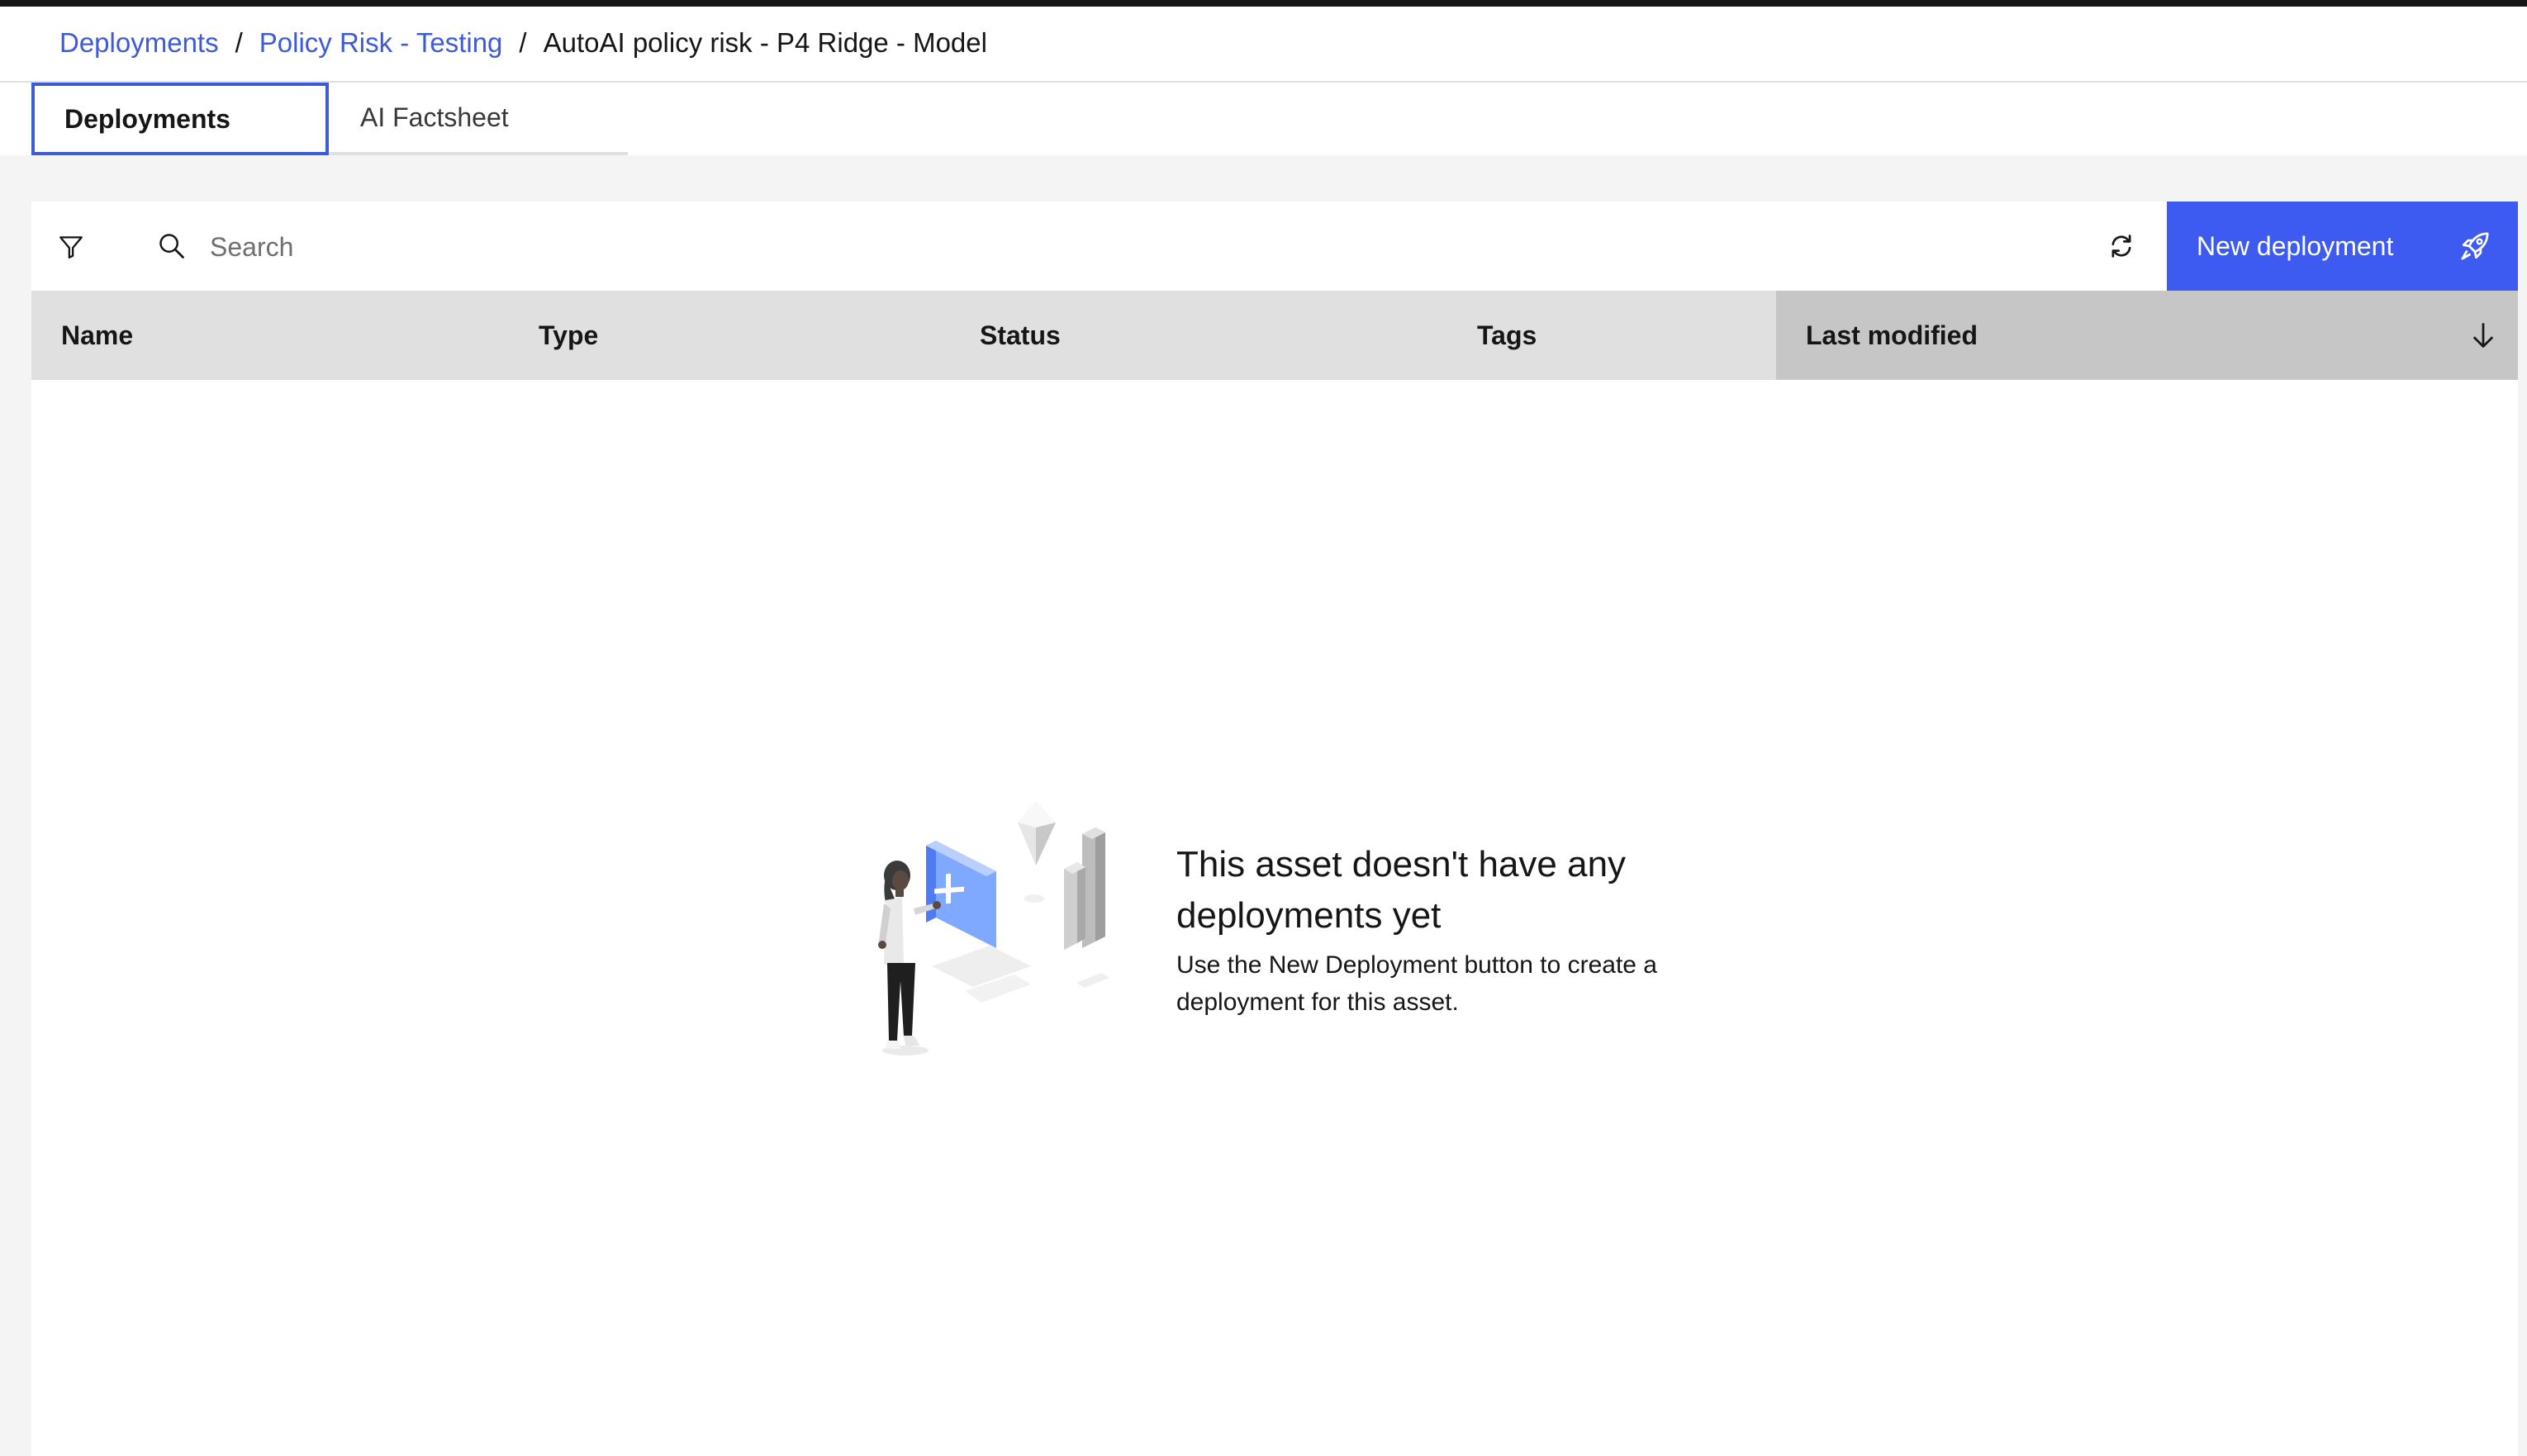 The height and width of the screenshot is (1456, 2527). What do you see at coordinates (1143, 247) in the screenshot?
I see `search-input` at bounding box center [1143, 247].